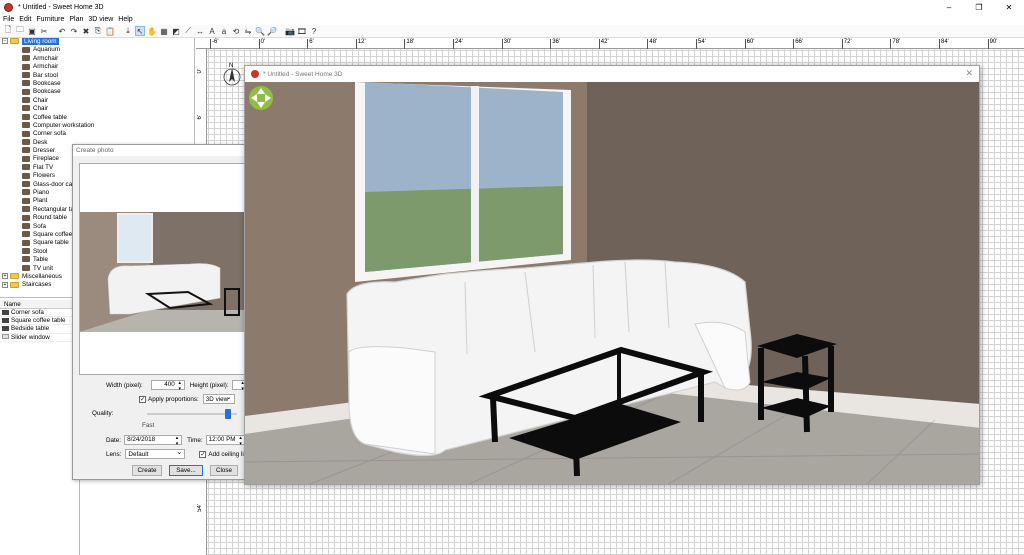 The height and width of the screenshot is (555, 1024). I want to click on catalog-category-living-room: − Living room, so click(97, 42).